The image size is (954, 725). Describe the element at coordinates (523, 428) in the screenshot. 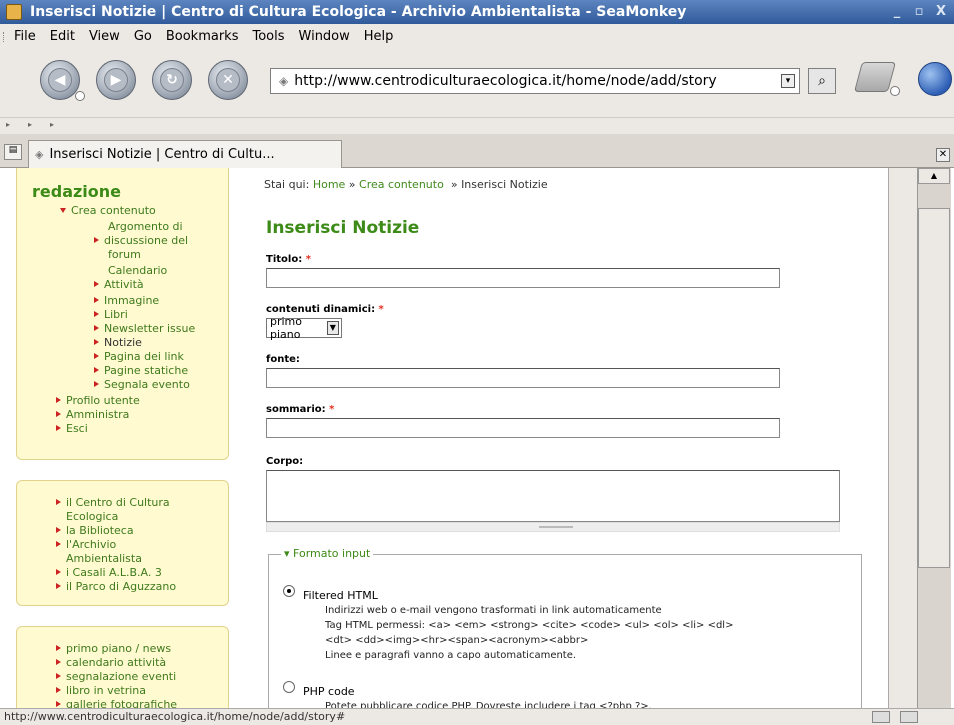

I see `sommario-input` at that location.